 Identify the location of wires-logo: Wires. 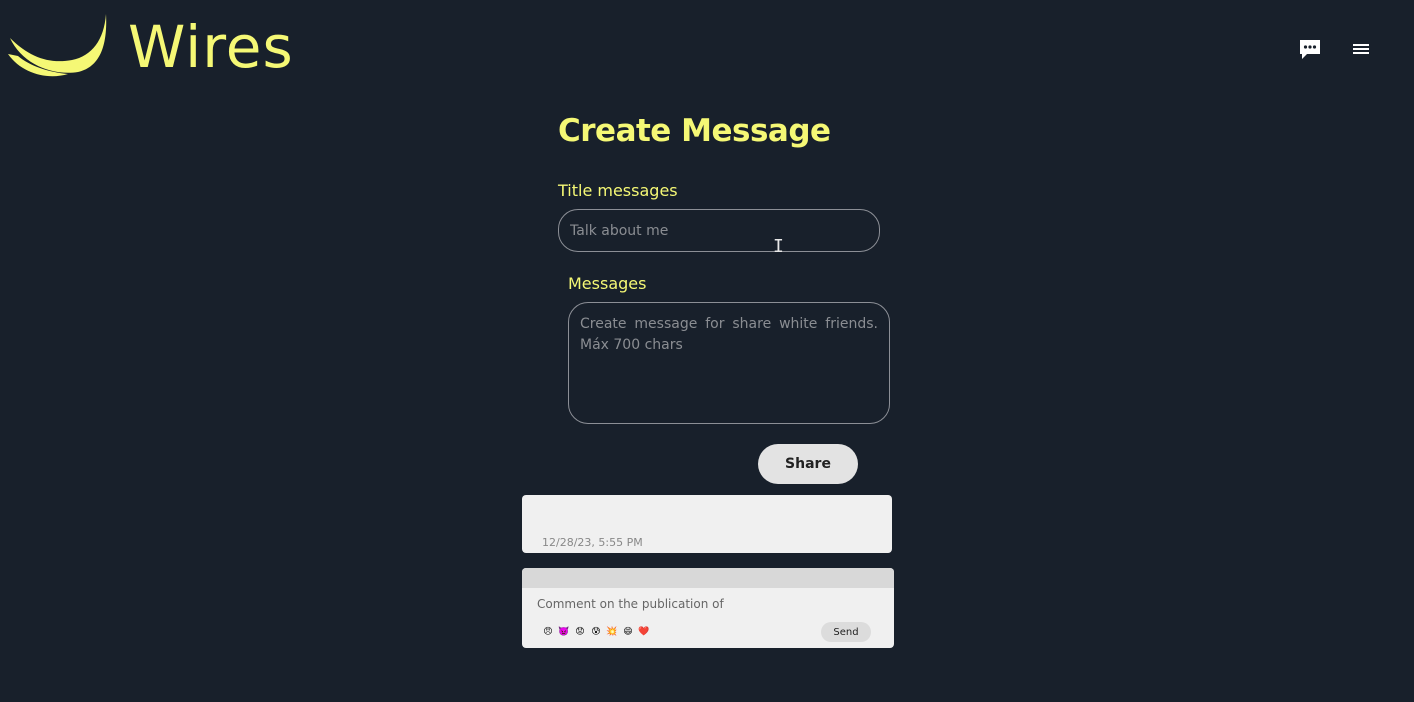
(158, 47).